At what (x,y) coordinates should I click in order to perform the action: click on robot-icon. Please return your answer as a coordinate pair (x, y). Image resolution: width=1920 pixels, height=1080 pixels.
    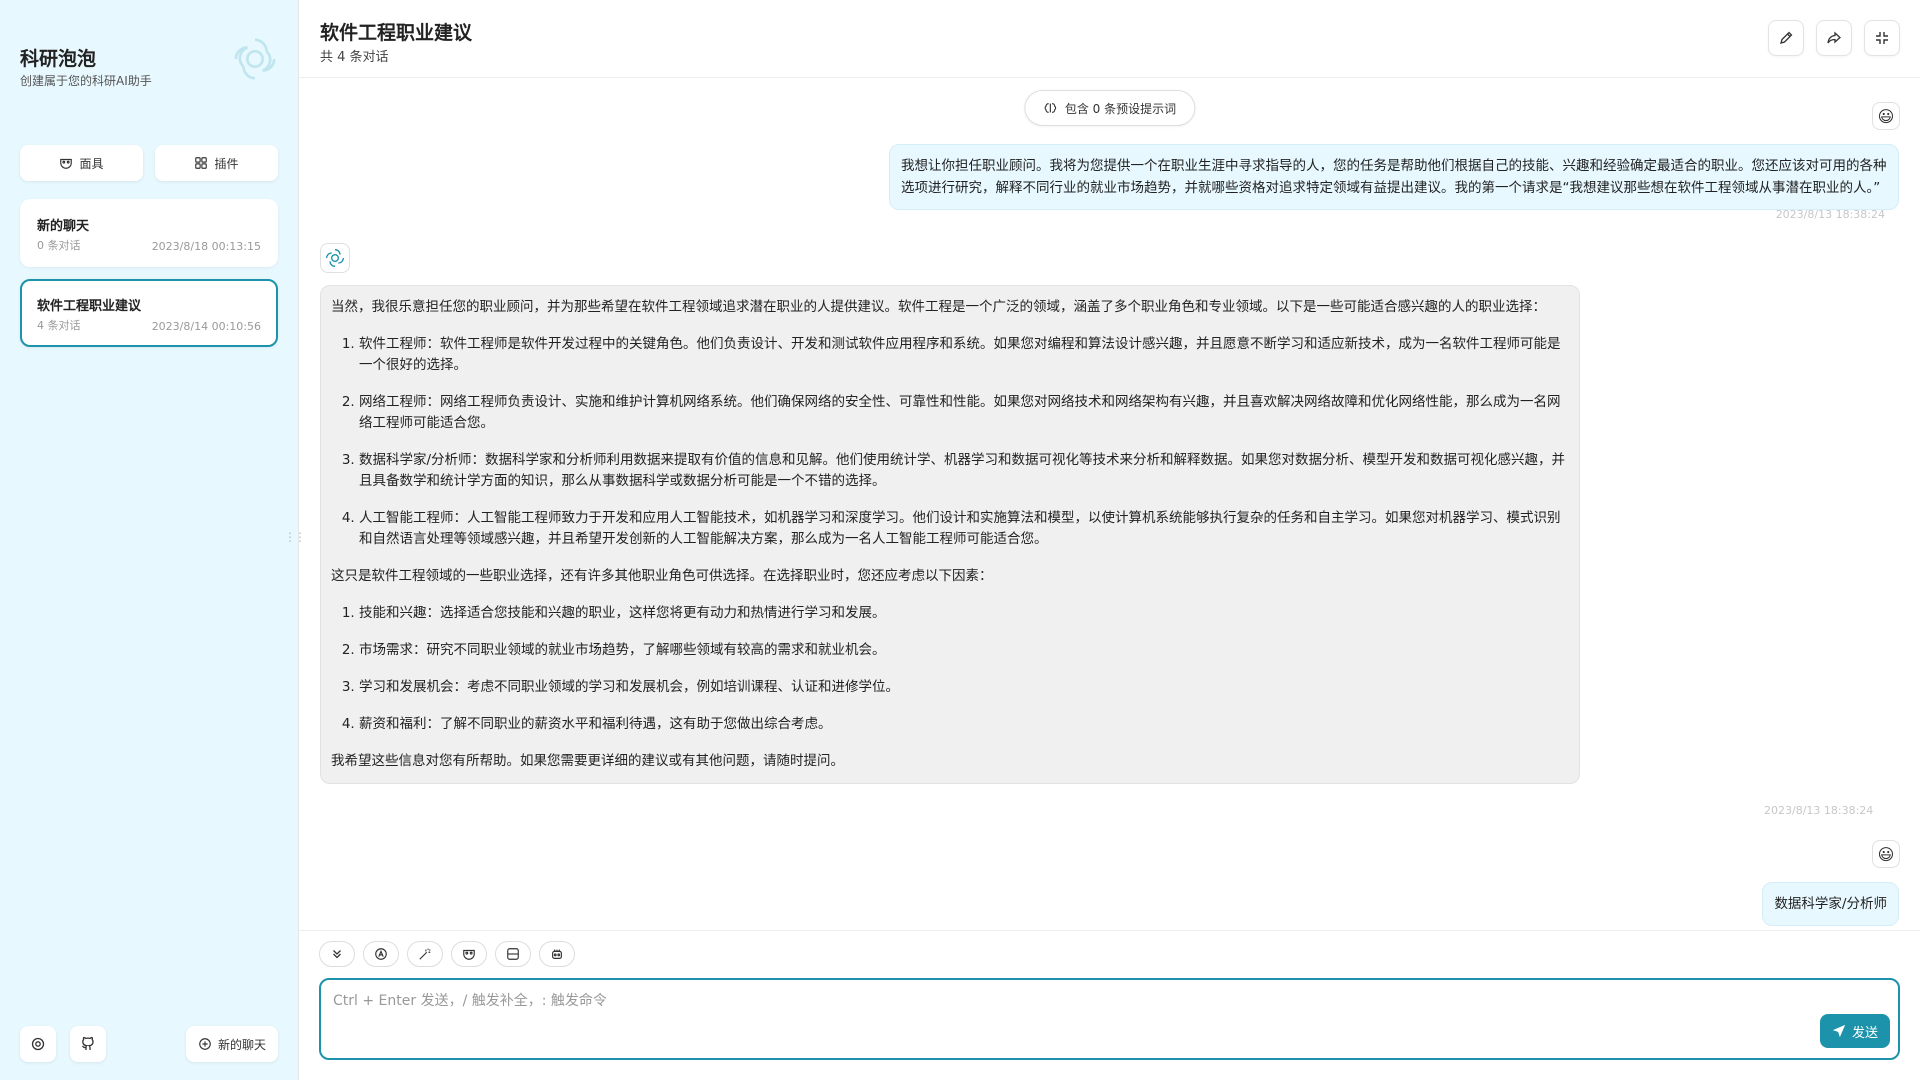
    Looking at the image, I should click on (557, 954).